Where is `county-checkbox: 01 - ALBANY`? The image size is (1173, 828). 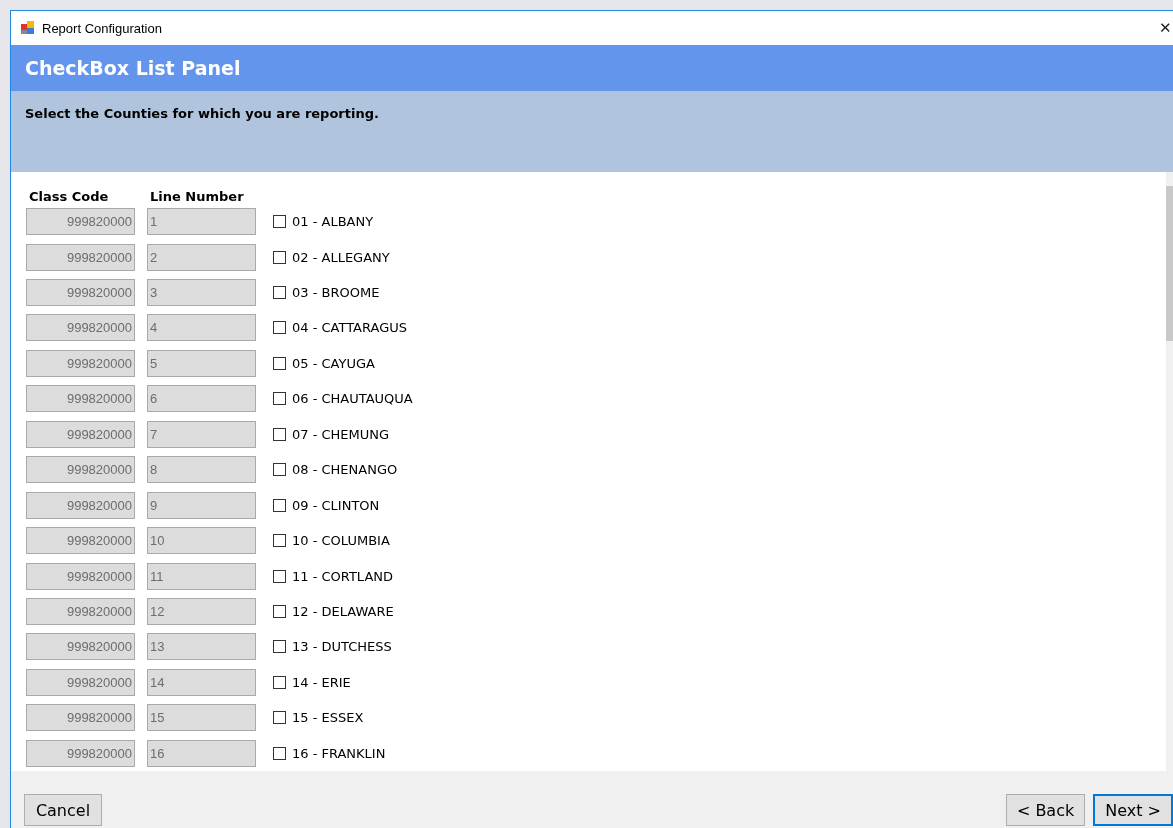
county-checkbox: 01 - ALBANY is located at coordinates (719, 222).